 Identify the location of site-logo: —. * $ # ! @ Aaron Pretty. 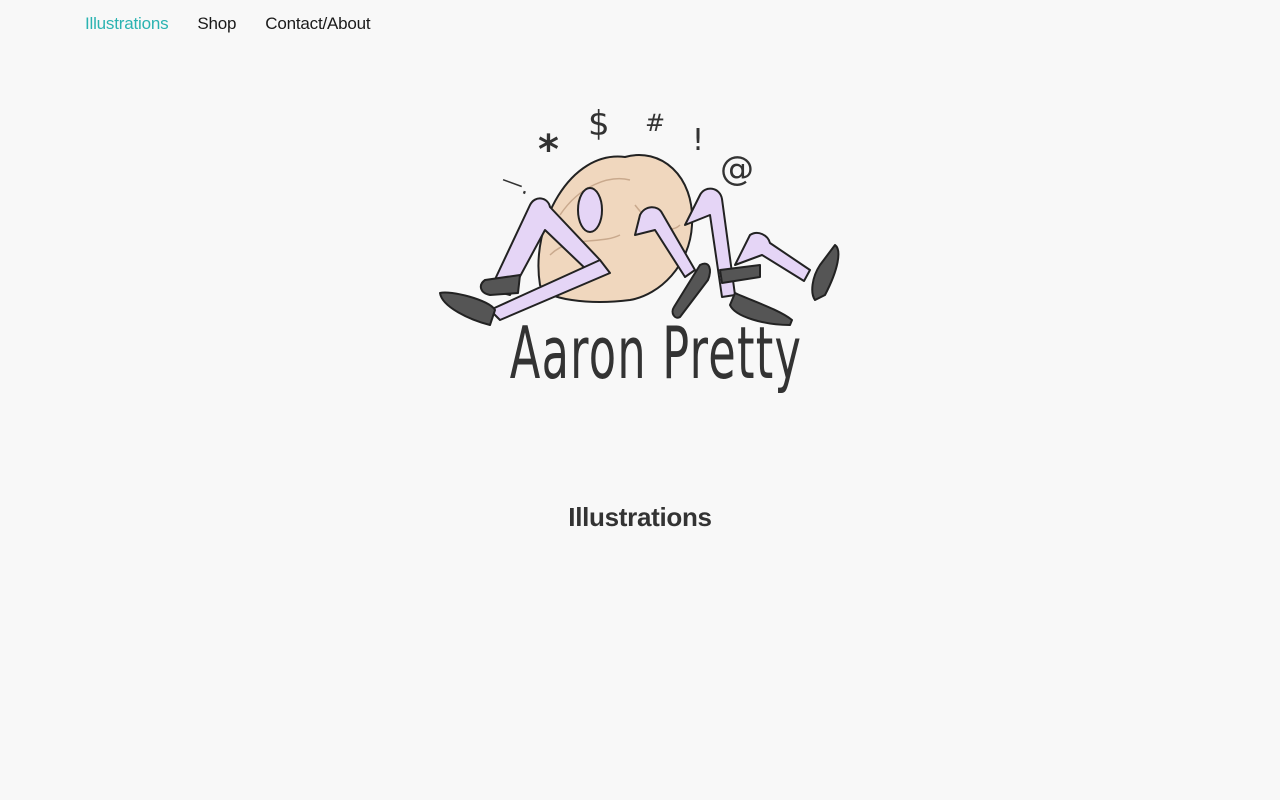
(640, 250).